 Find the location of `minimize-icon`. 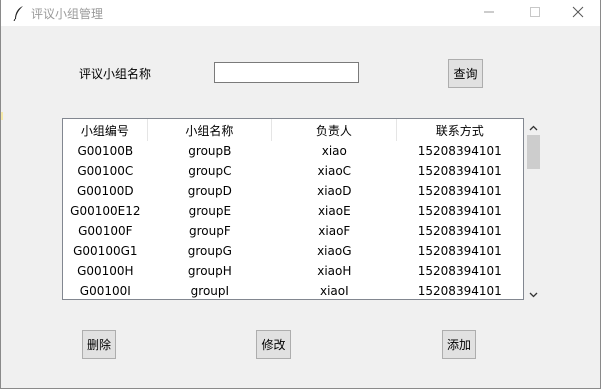

minimize-icon is located at coordinates (489, 13).